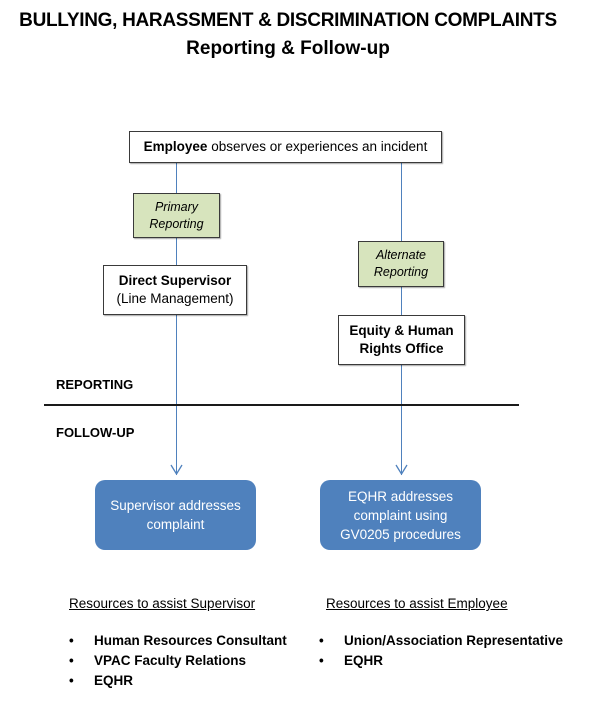 Image resolution: width=600 pixels, height=701 pixels. I want to click on supervisor-addresses-box: Supervisor addresses complaint, so click(175, 515).